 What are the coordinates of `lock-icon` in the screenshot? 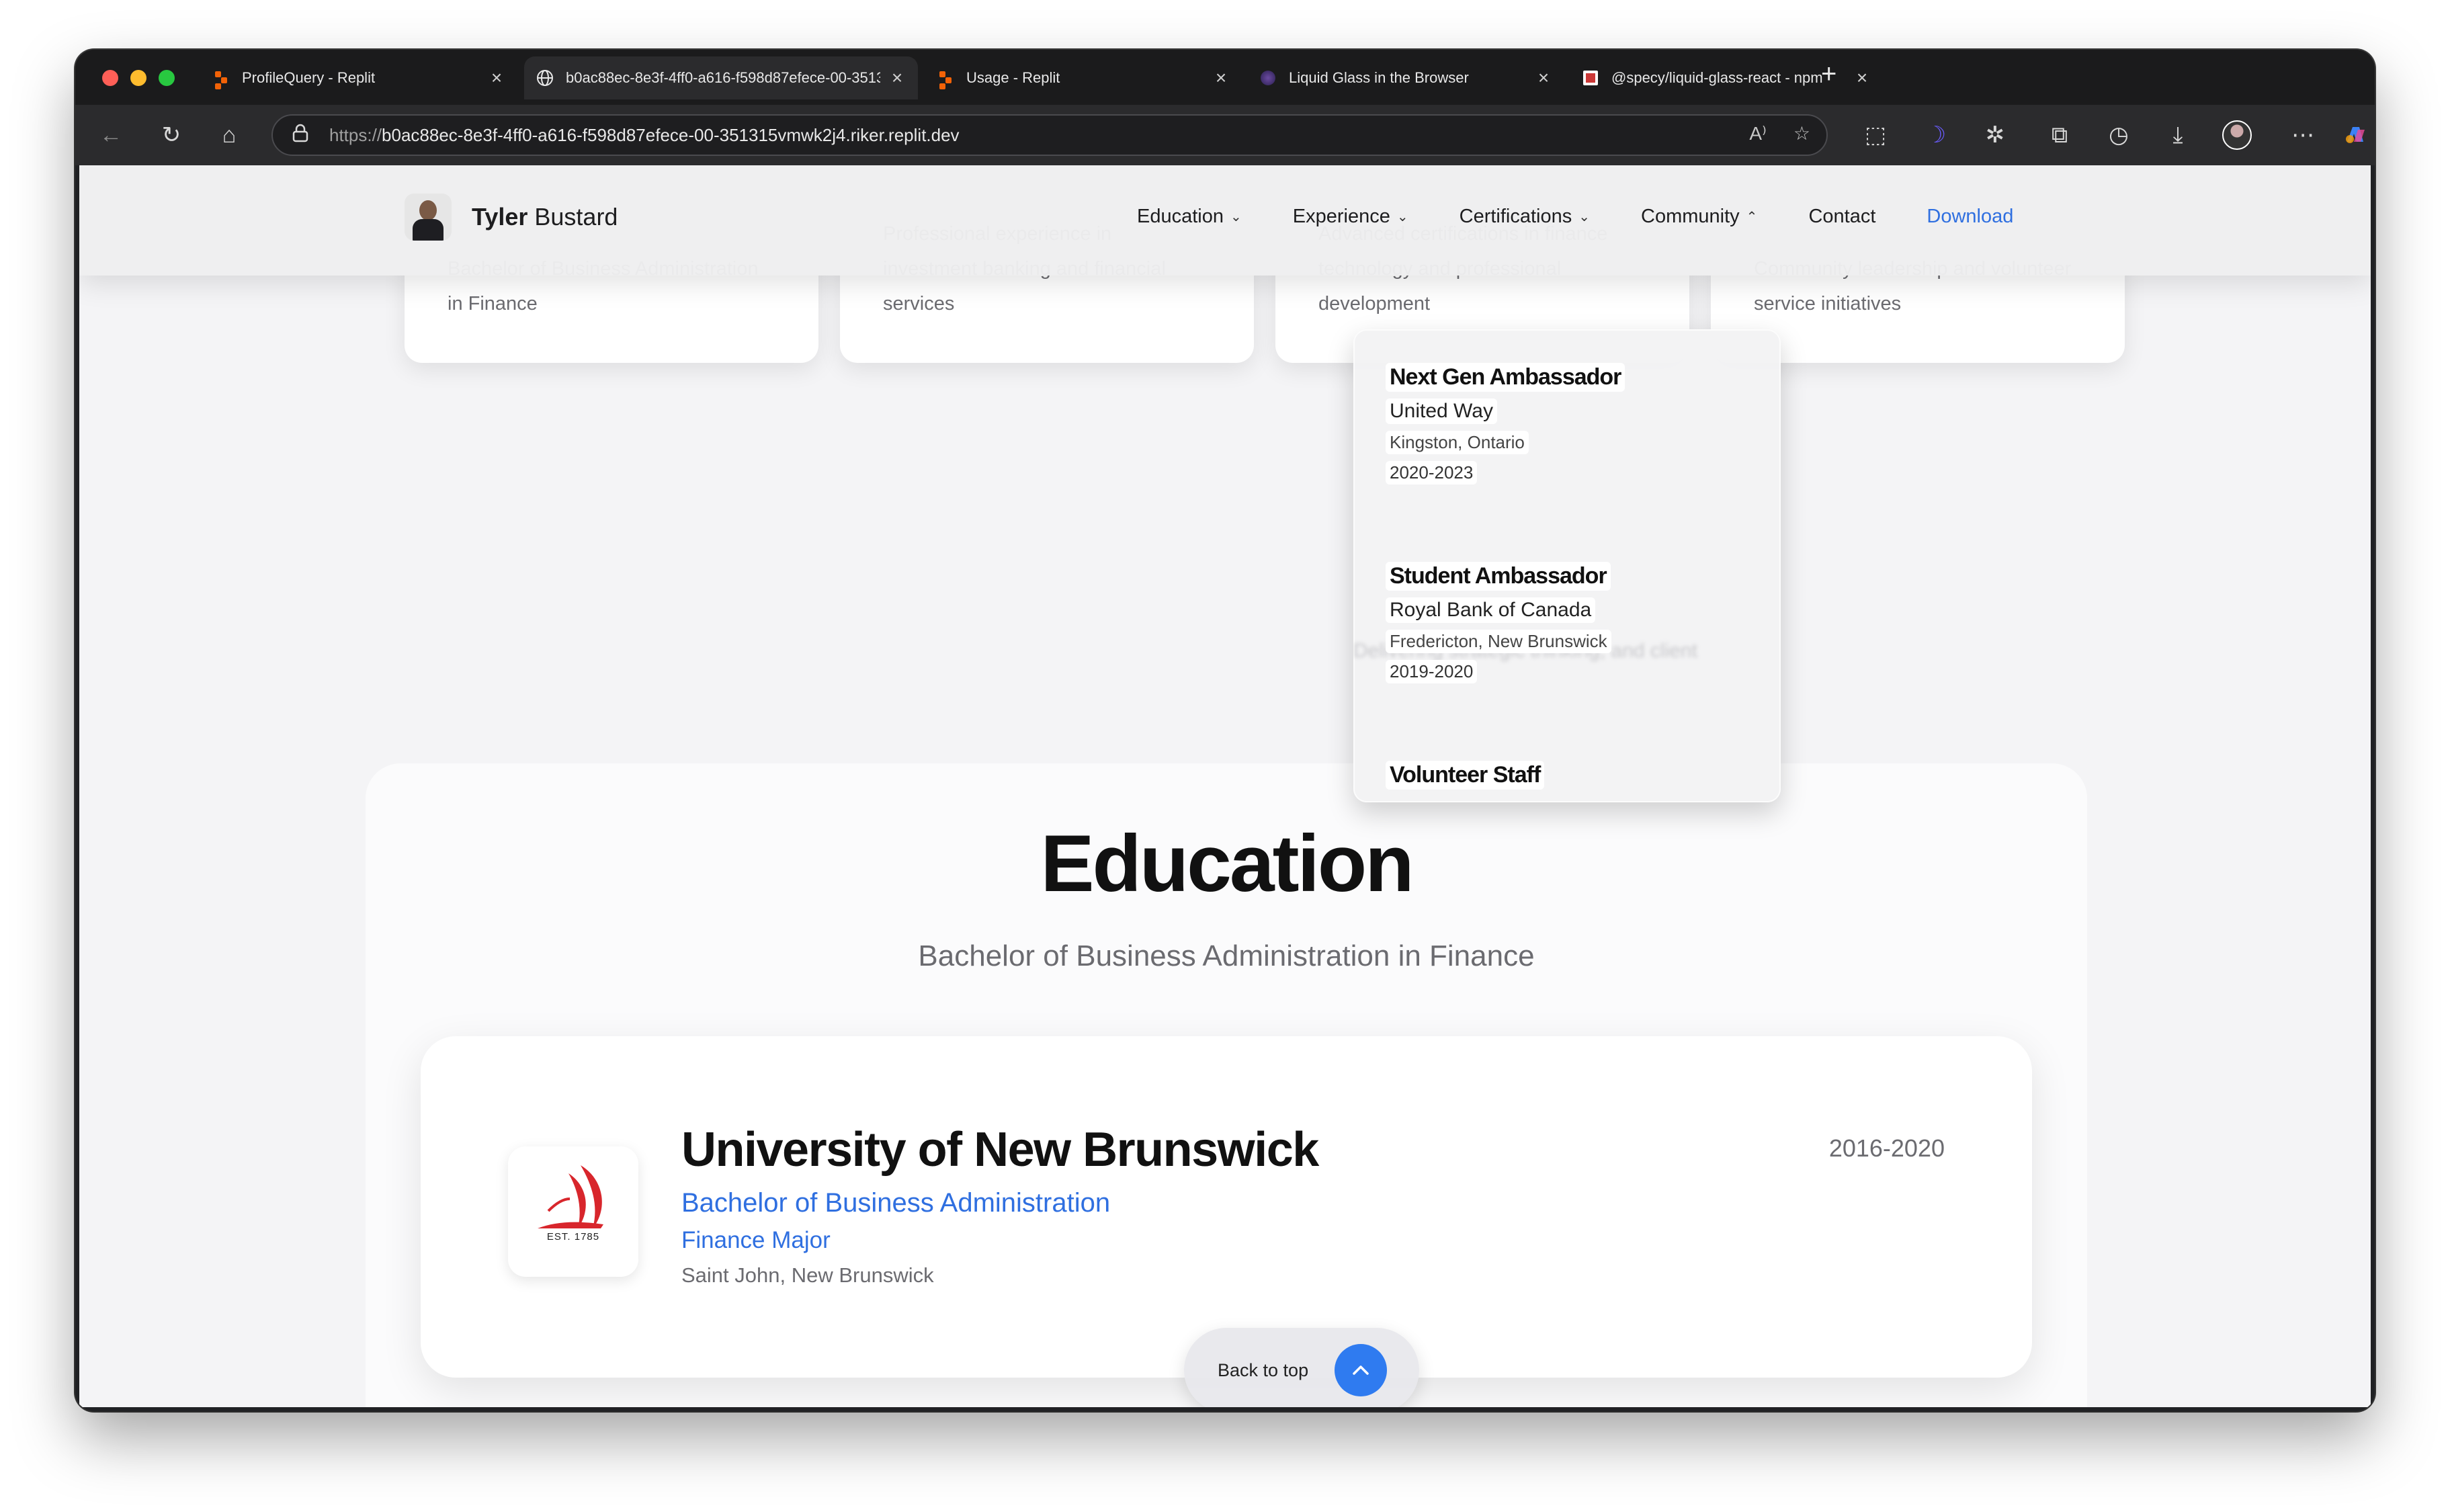 It's located at (303, 135).